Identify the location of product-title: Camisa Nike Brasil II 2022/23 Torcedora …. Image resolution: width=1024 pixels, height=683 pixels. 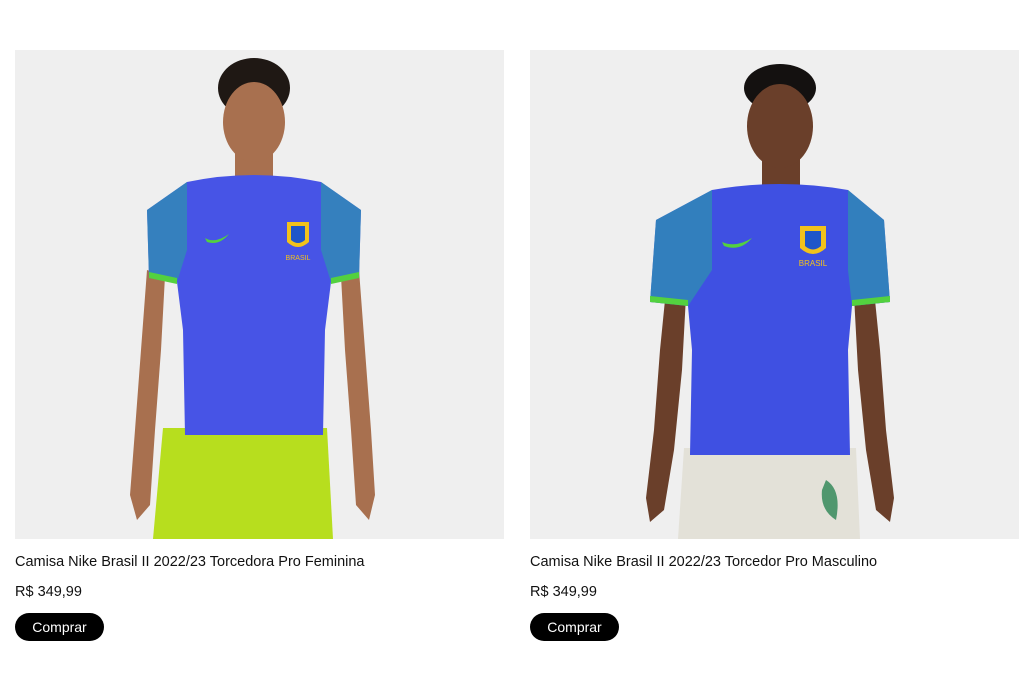
(259, 562).